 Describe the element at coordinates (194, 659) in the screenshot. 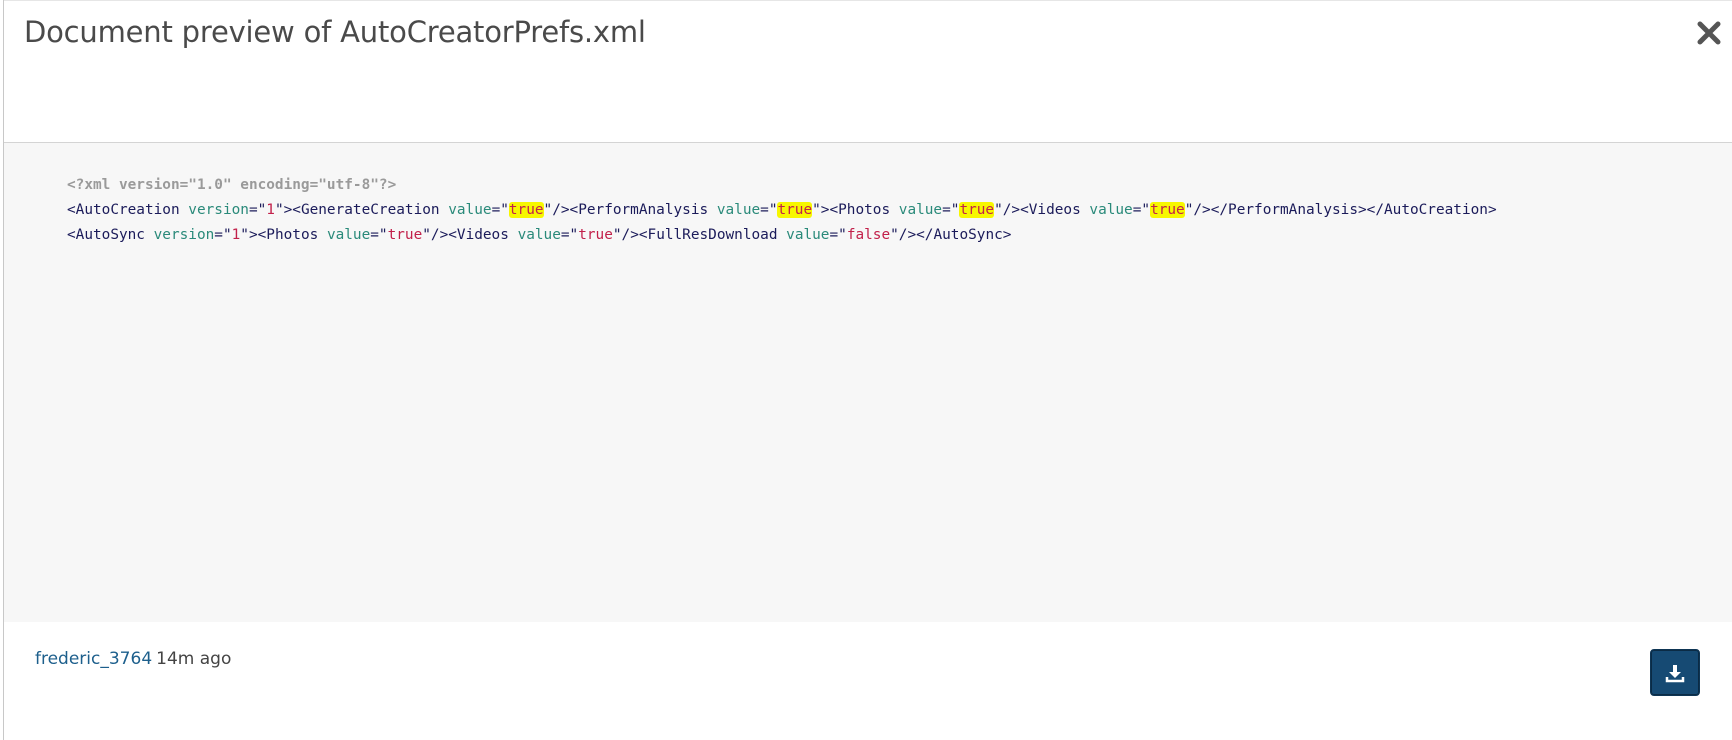

I see `upload-time: 14m ago` at that location.